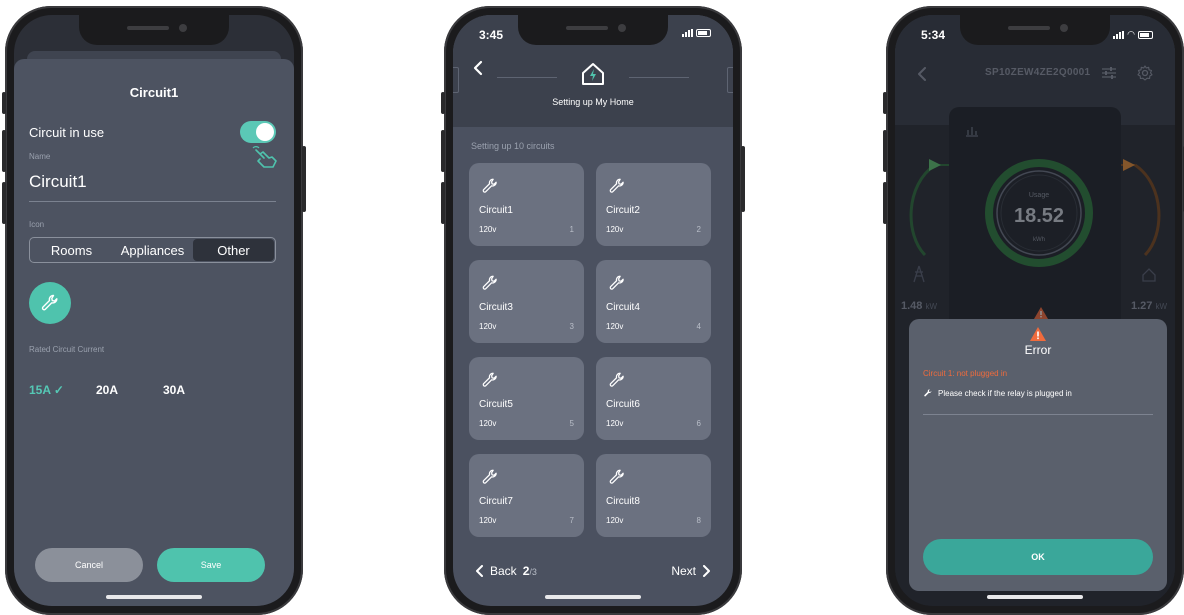  What do you see at coordinates (258, 132) in the screenshot?
I see `circuit-in-use-toggle` at bounding box center [258, 132].